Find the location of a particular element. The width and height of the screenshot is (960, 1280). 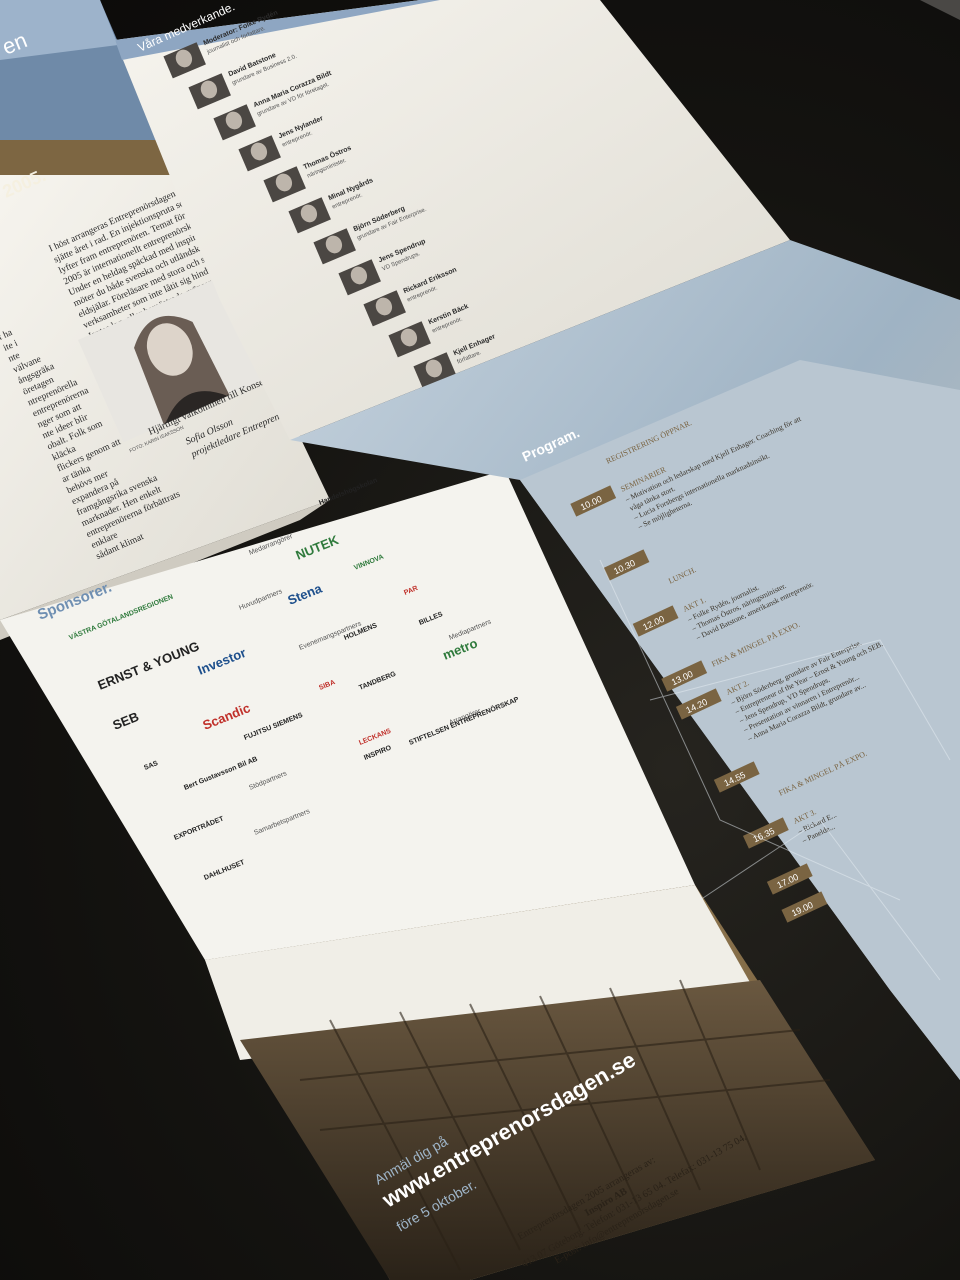

sponsor-logo: Handelshögskolan is located at coordinates (348, 492).